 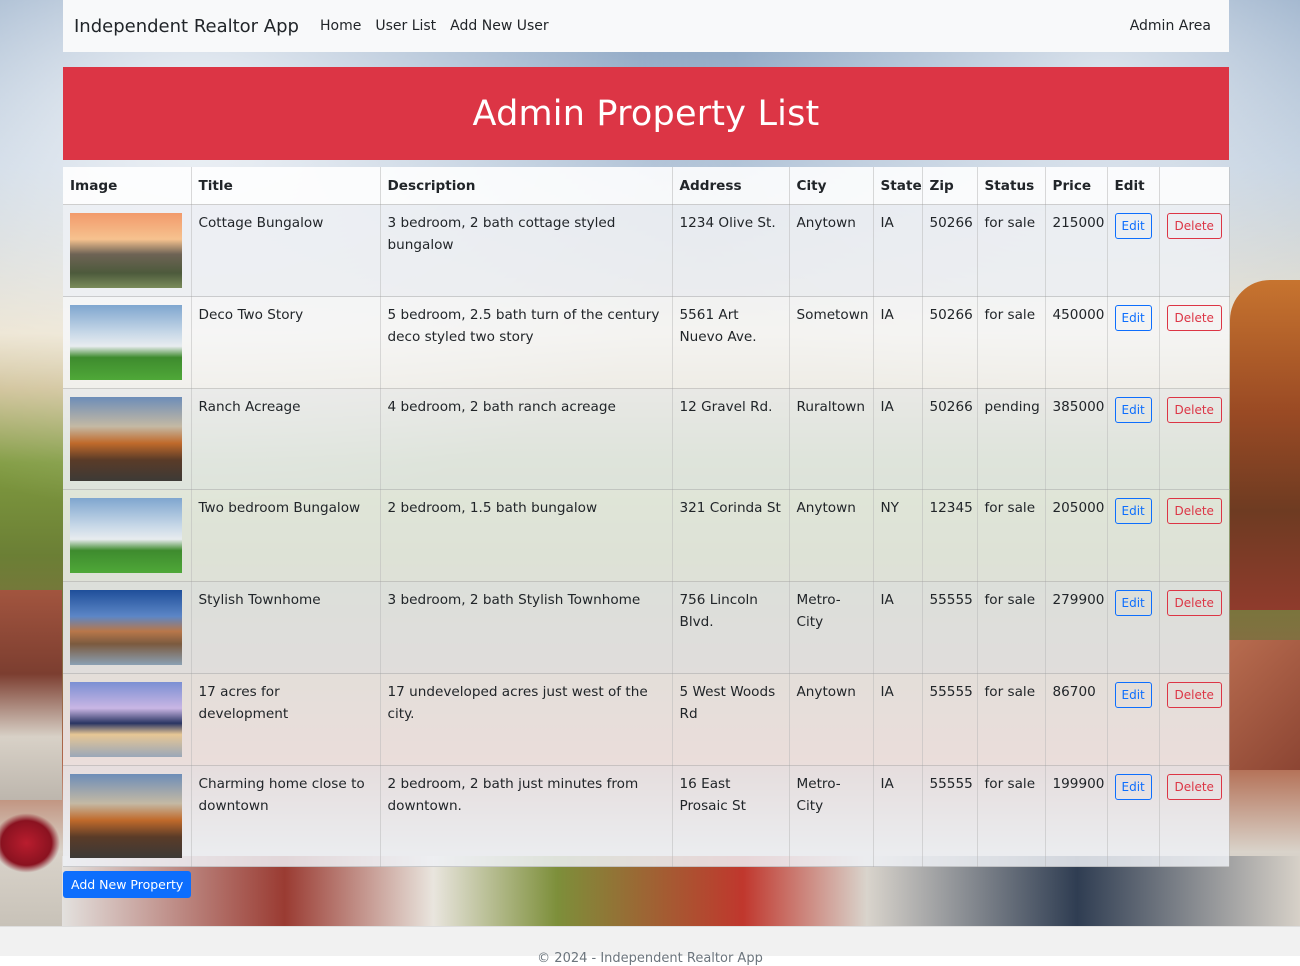 What do you see at coordinates (286, 250) in the screenshot?
I see `property-title: Cottage Bungalow` at bounding box center [286, 250].